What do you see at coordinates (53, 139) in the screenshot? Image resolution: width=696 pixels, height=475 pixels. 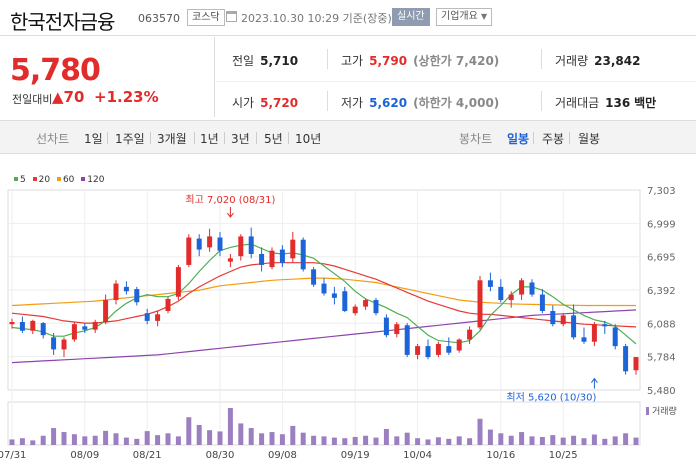 I see `line-chart-label: 선차트` at bounding box center [53, 139].